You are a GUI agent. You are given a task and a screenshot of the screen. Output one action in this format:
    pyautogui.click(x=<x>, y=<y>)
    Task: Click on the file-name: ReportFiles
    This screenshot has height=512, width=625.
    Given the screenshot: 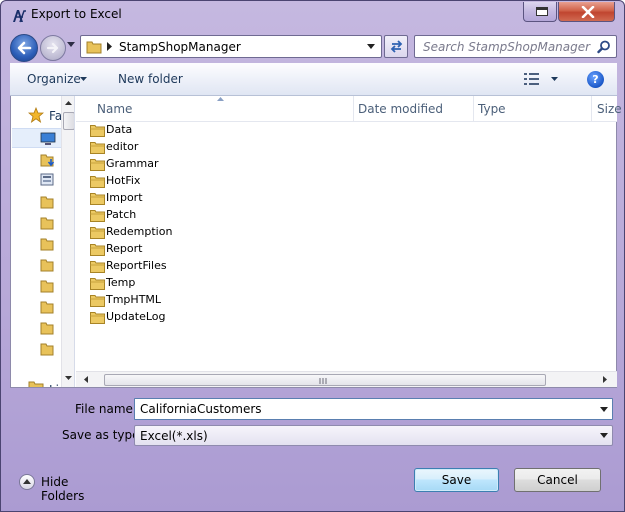 What is the action you would take?
    pyautogui.click(x=136, y=265)
    